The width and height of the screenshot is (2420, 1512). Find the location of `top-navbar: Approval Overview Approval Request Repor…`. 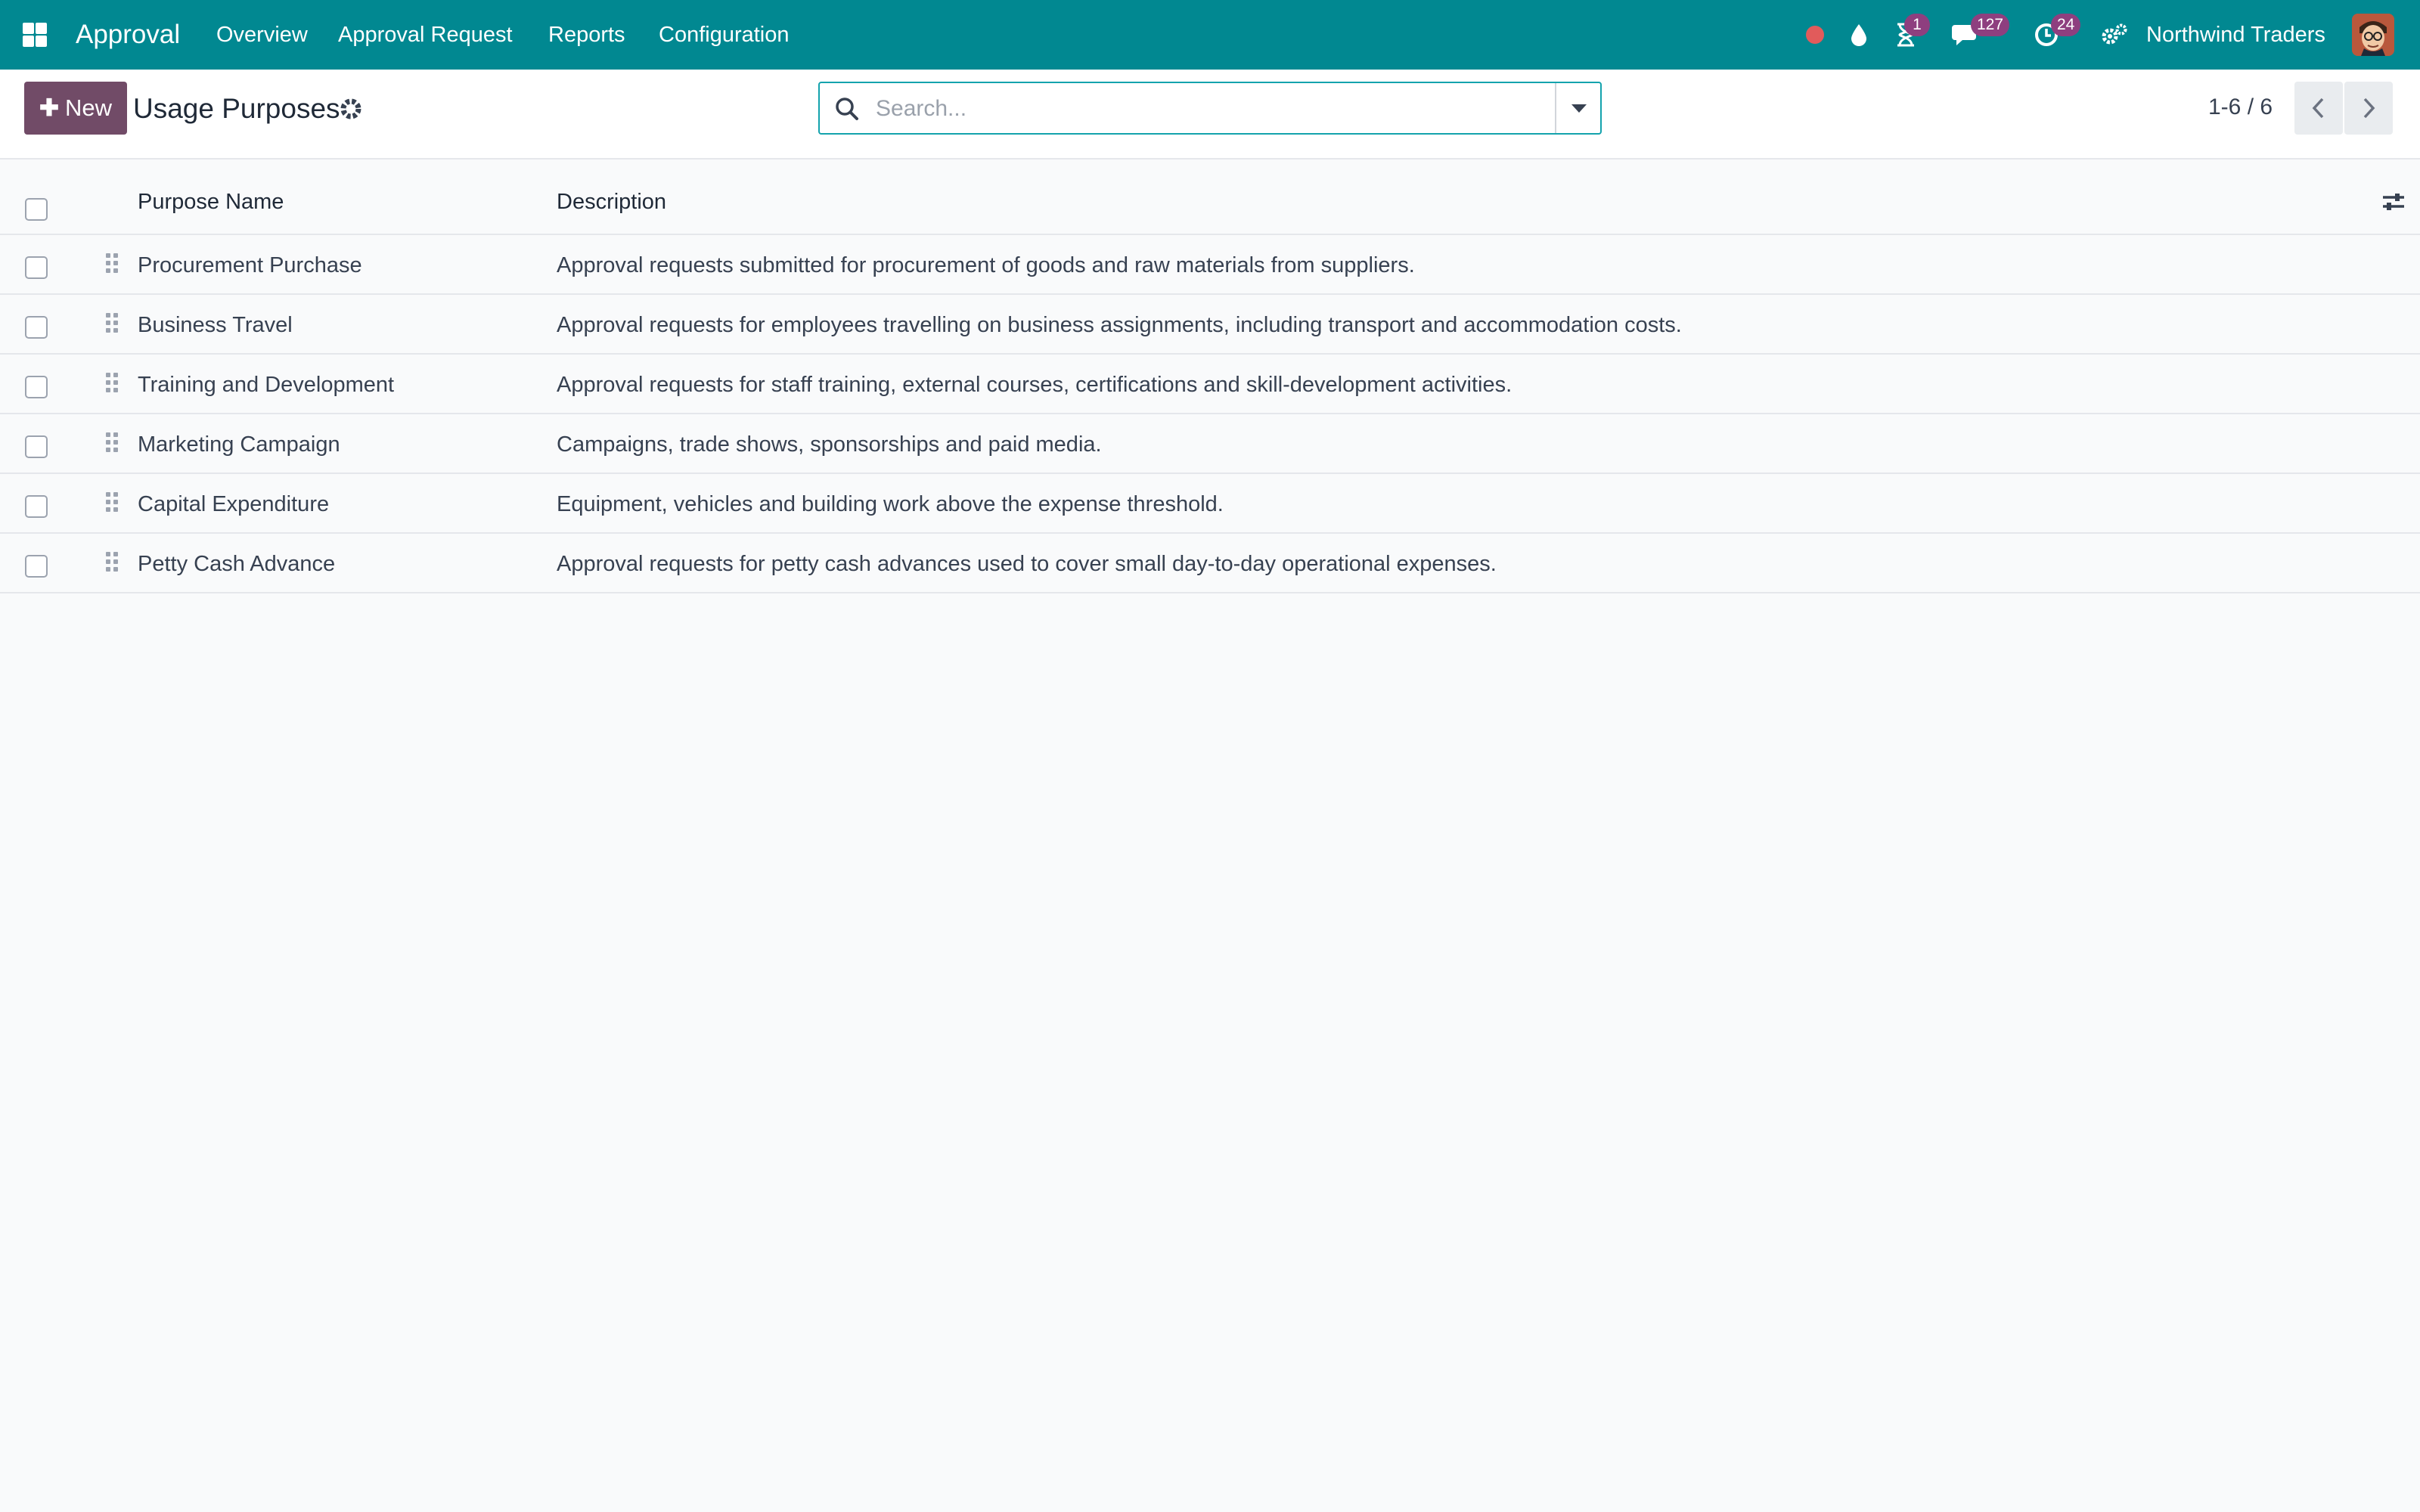

top-navbar: Approval Overview Approval Request Repor… is located at coordinates (1210, 35).